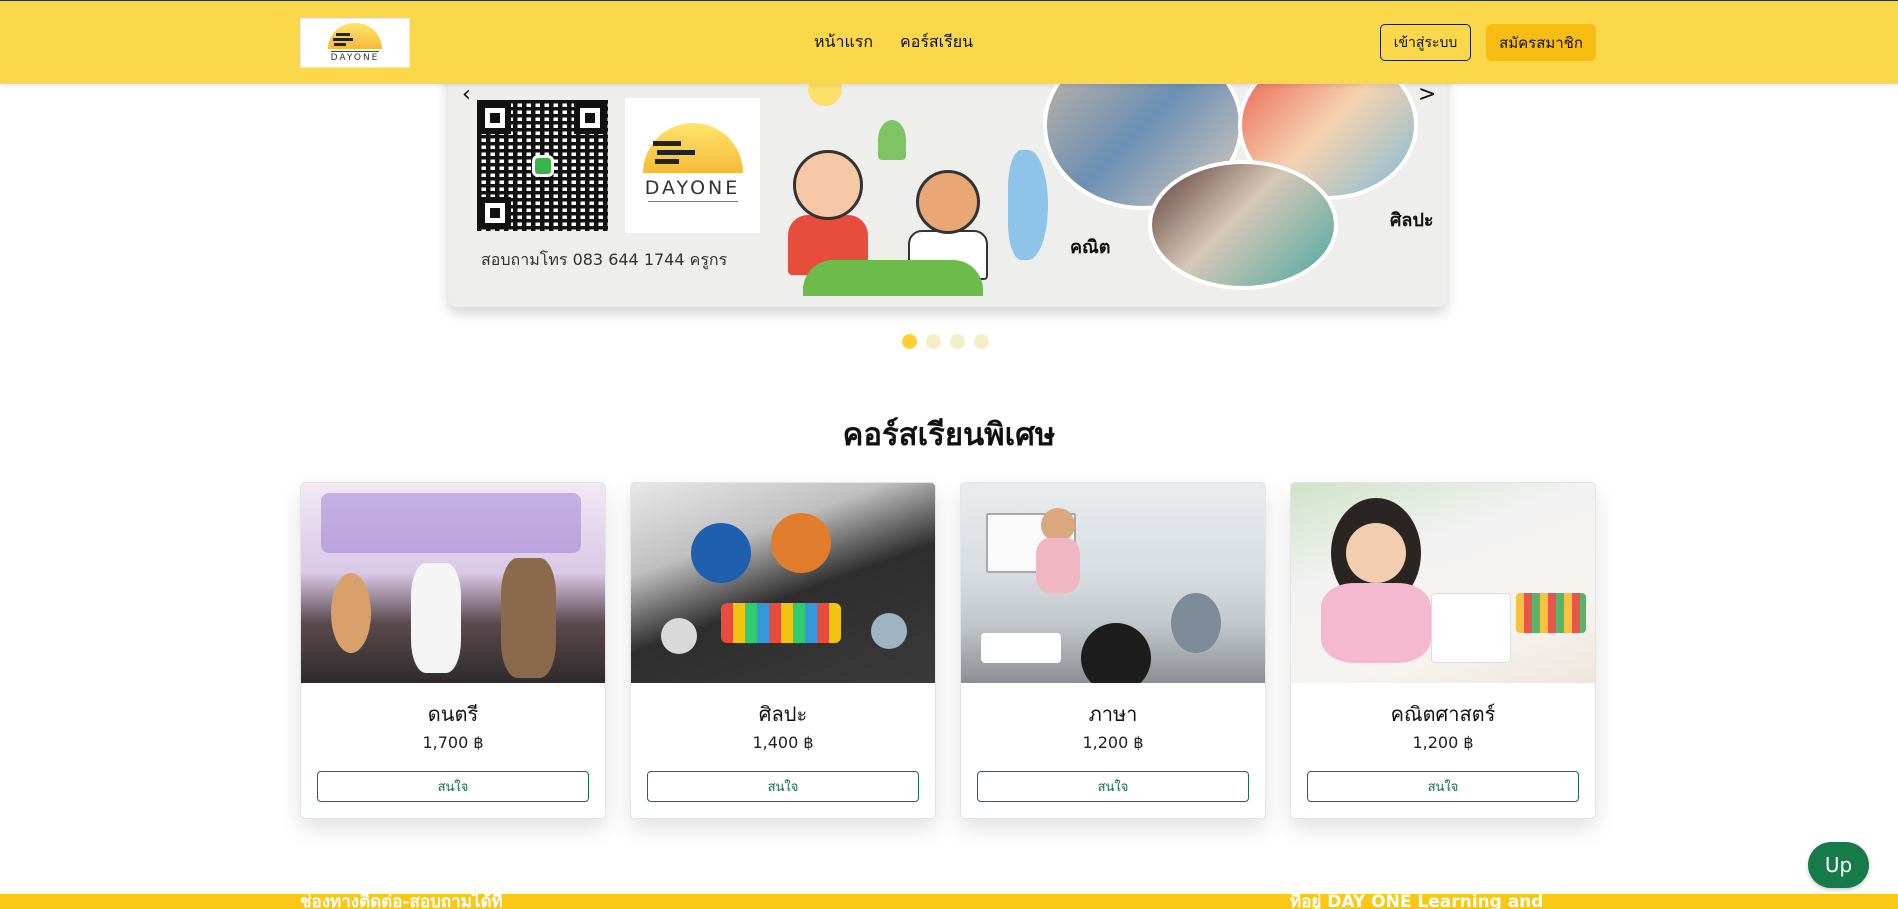  I want to click on course-image-language, so click(1113, 583).